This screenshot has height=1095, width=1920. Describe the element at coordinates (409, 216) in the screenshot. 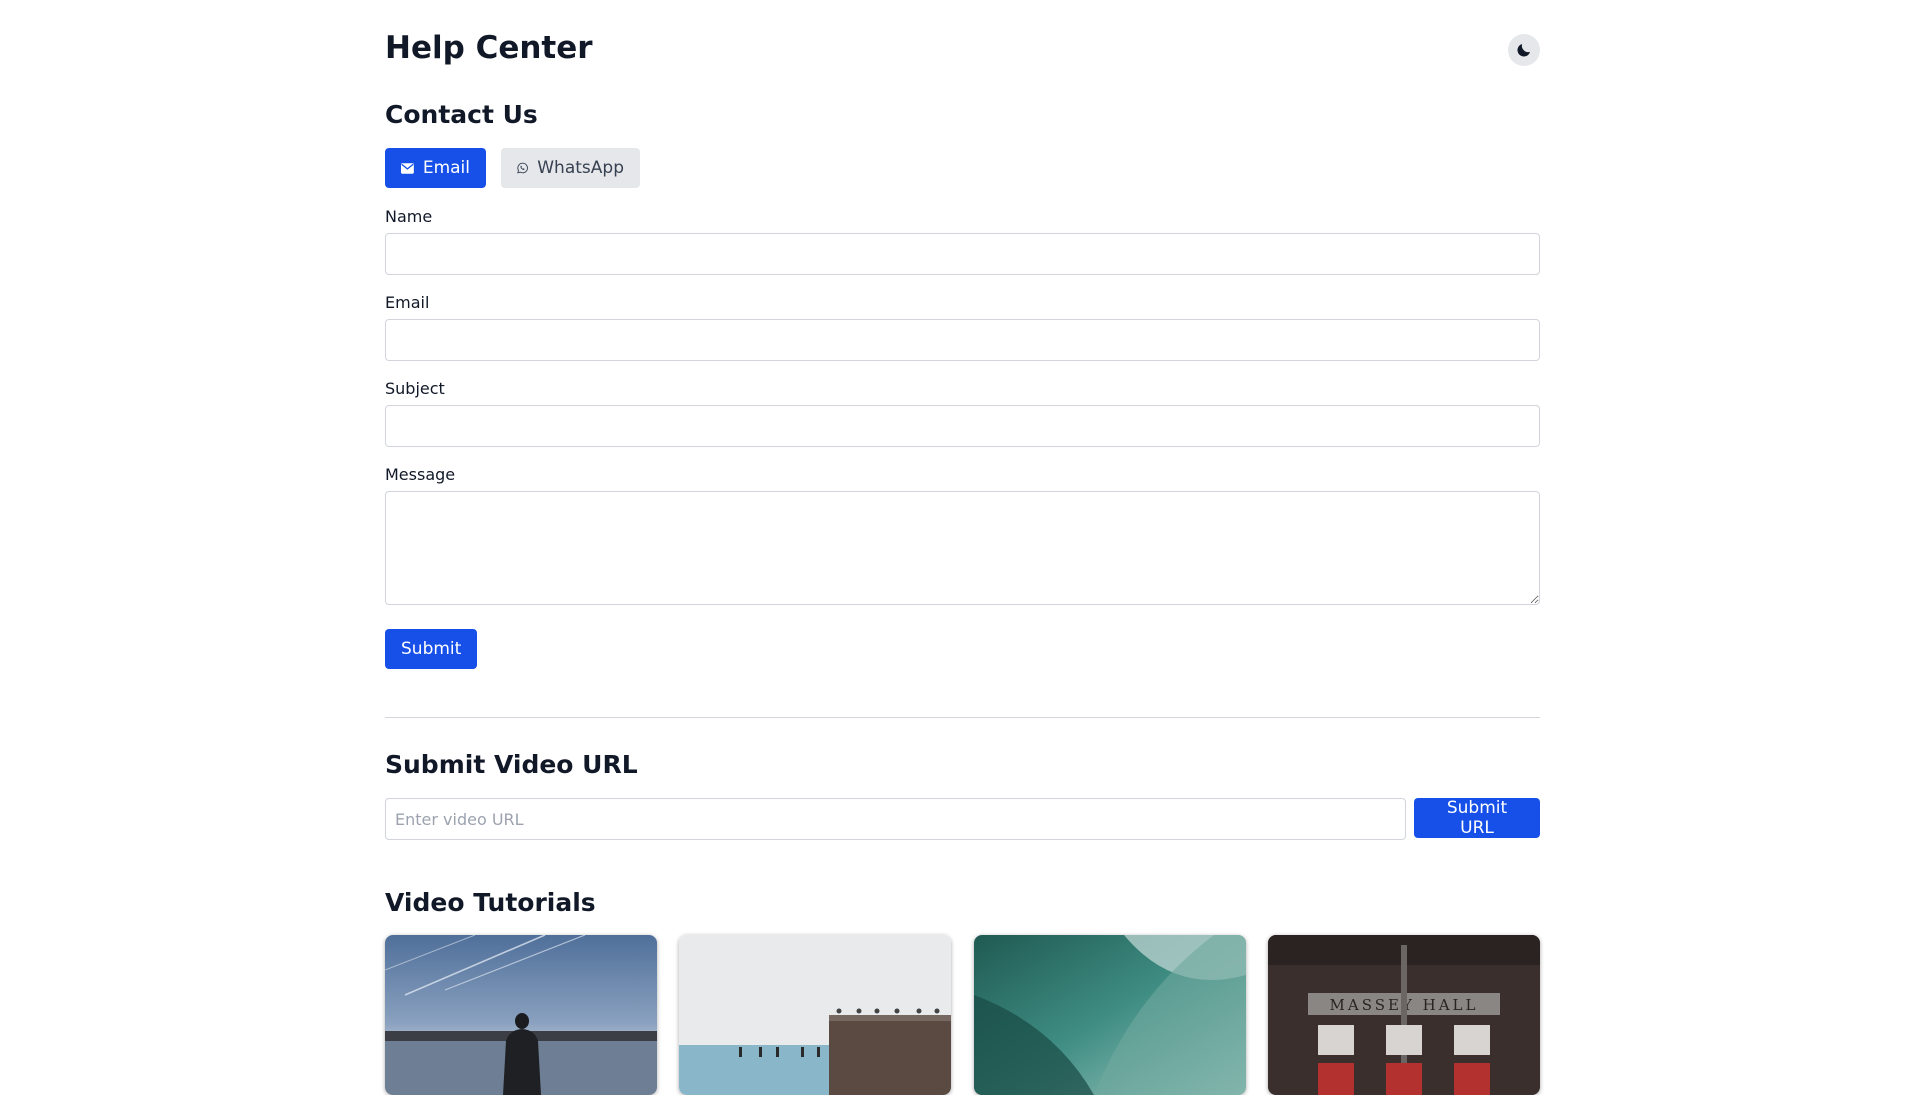

I see `name-label: Name` at that location.